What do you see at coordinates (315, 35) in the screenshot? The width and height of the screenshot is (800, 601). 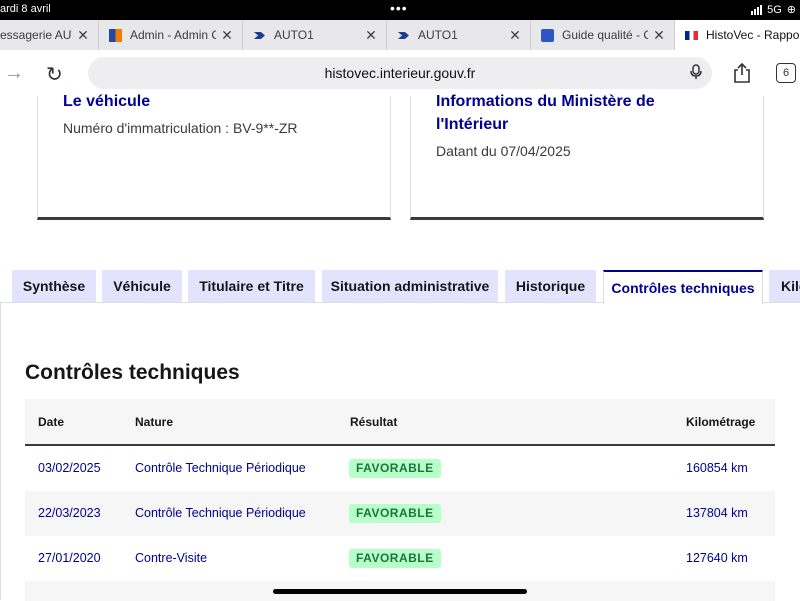 I see `browser-tab-auto1-a: AUTO1 ✕` at bounding box center [315, 35].